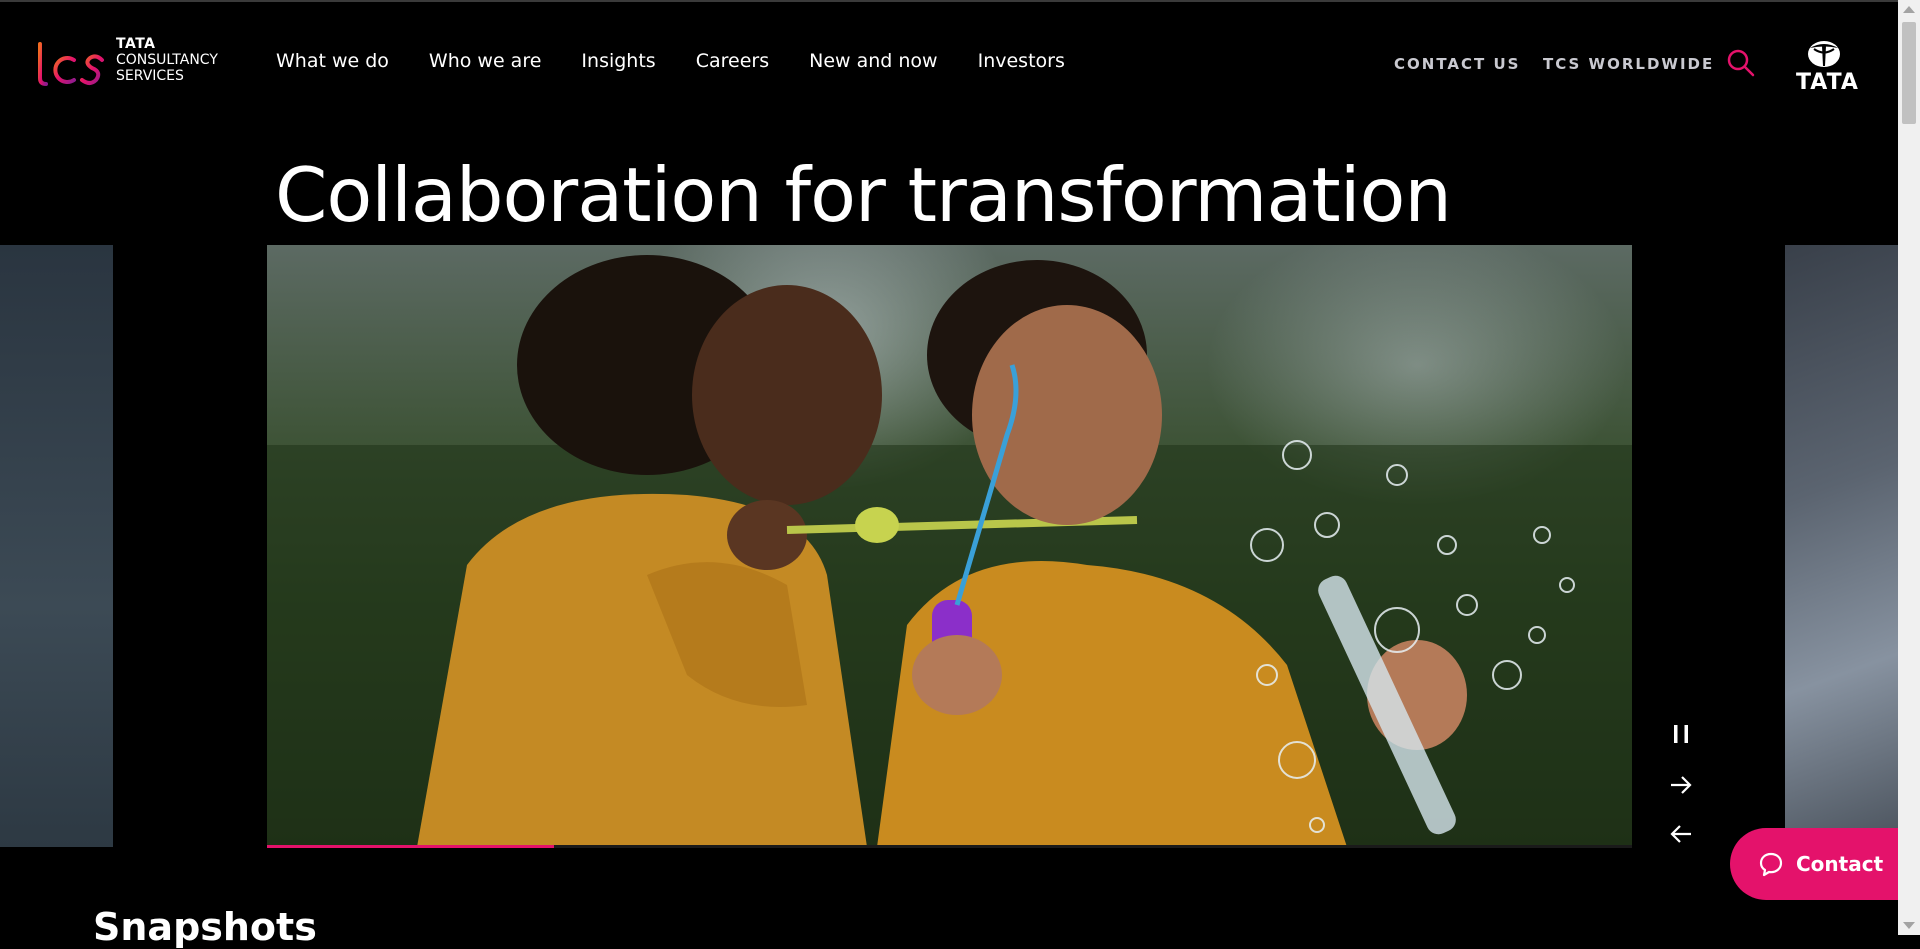  Describe the element at coordinates (56, 546) in the screenshot. I see `carousel-previous-slide-peek` at that location.